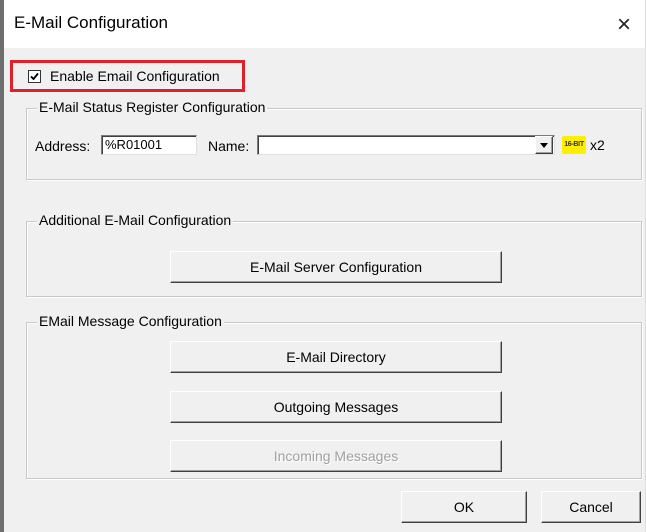  What do you see at coordinates (406, 145) in the screenshot?
I see `name-combobox` at bounding box center [406, 145].